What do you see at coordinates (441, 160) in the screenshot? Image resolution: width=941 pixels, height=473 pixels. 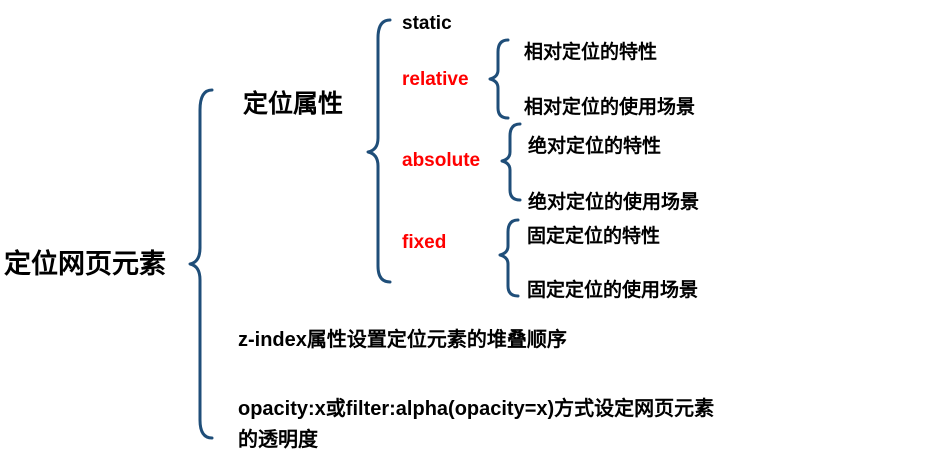 I see `value-absolute: absolute` at bounding box center [441, 160].